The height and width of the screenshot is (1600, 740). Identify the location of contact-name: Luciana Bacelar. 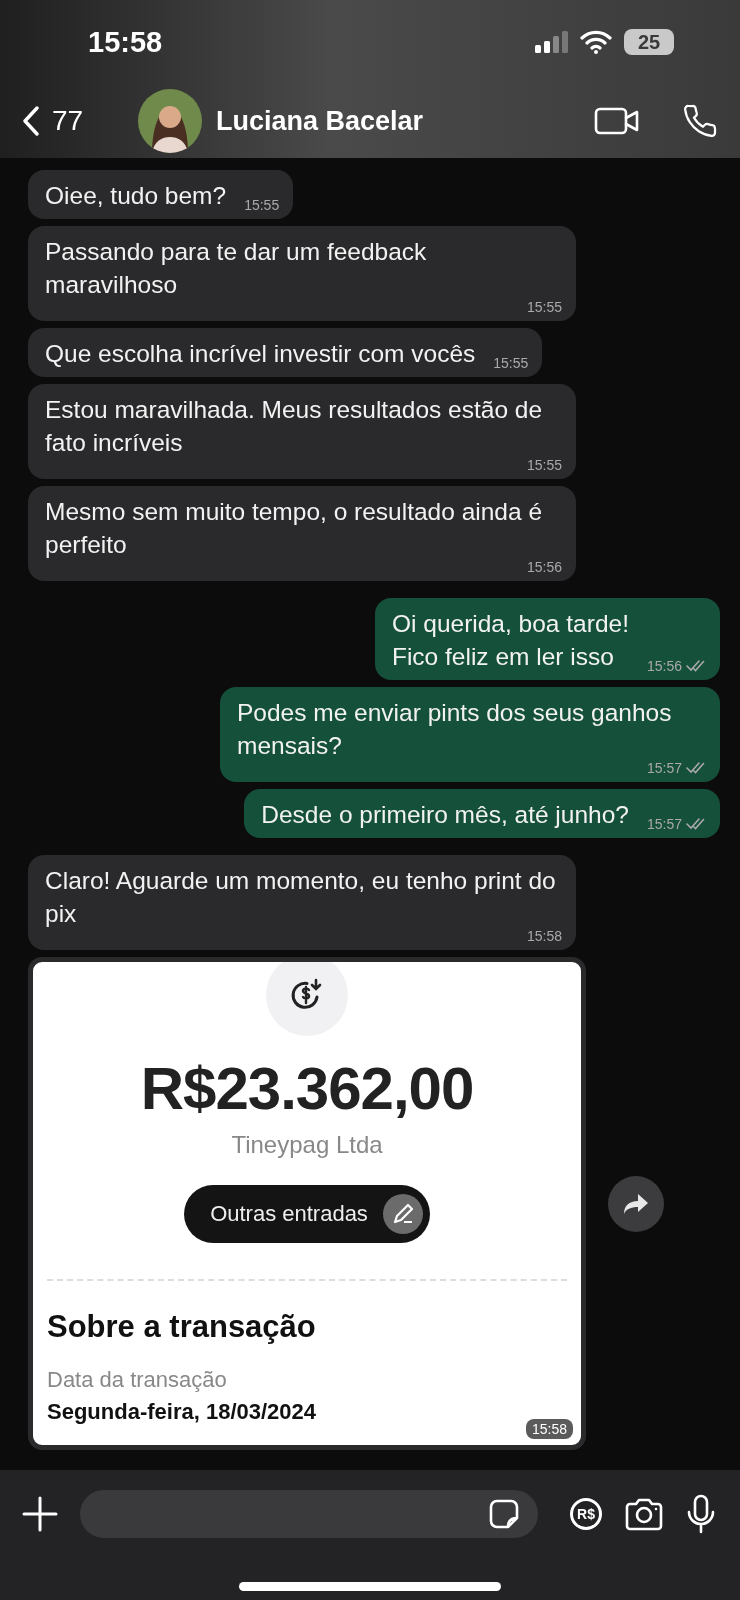
(398, 121).